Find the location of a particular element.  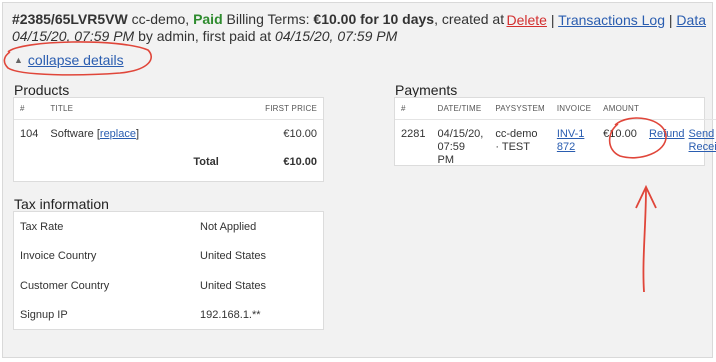

send-receipt-cell: SendReceipt is located at coordinates (701, 147).